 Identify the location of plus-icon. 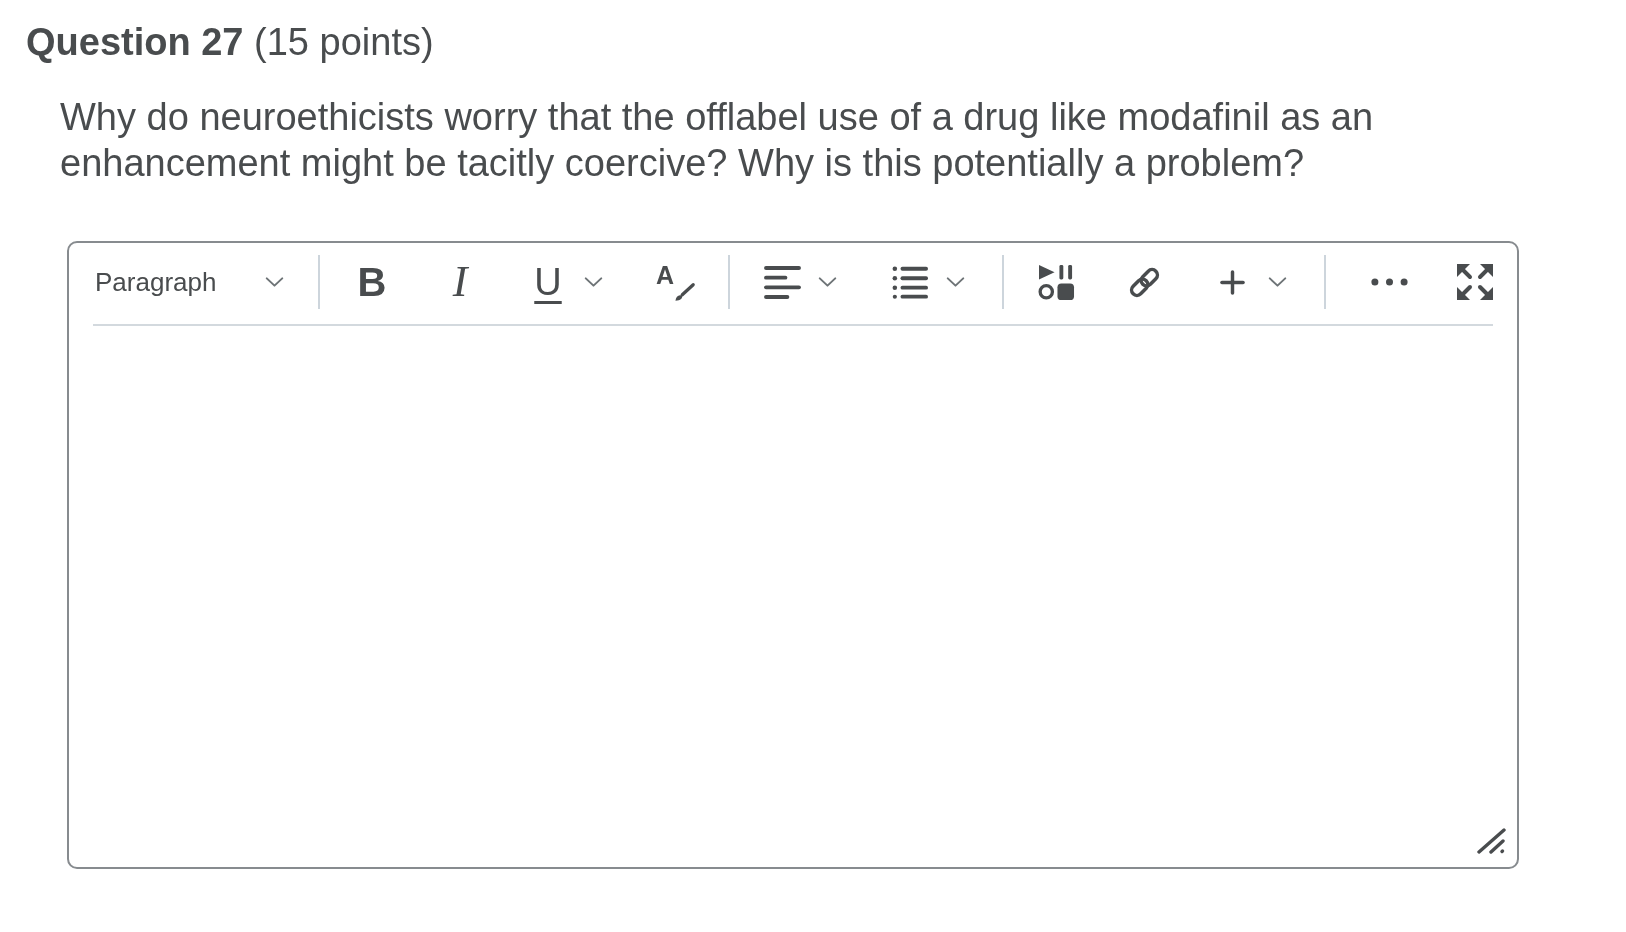
(1232, 282).